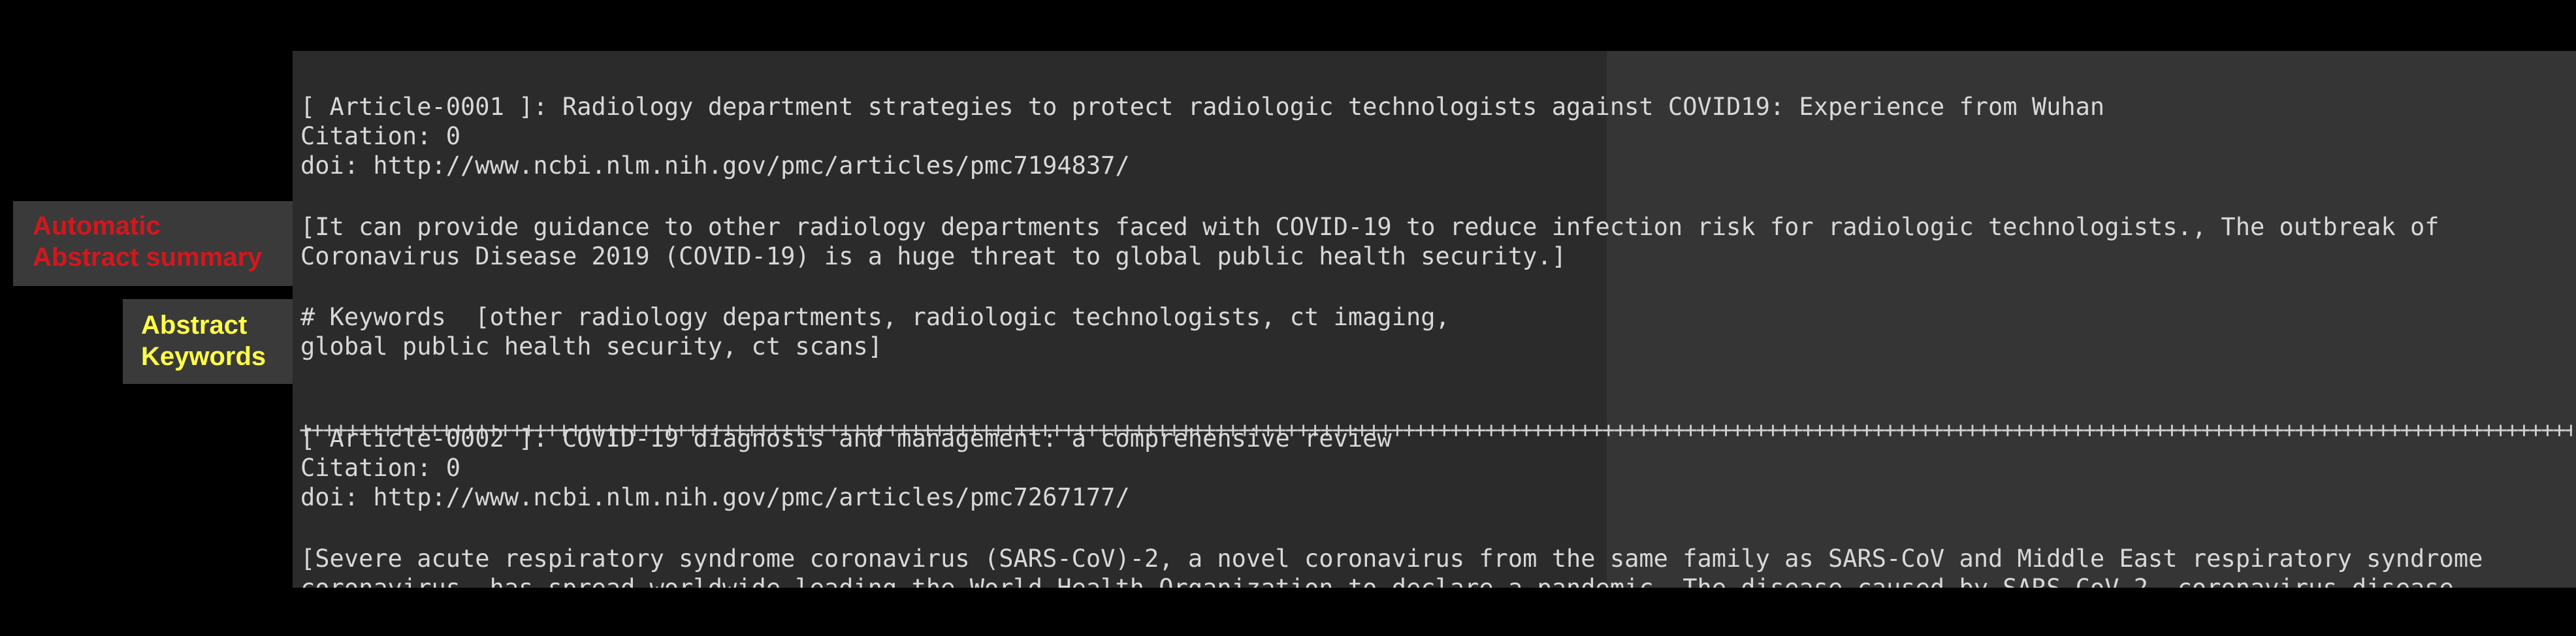 This screenshot has height=636, width=2576. Describe the element at coordinates (591, 346) in the screenshot. I see `article-1-keywords-line-2: global public health security, ct scans]` at that location.